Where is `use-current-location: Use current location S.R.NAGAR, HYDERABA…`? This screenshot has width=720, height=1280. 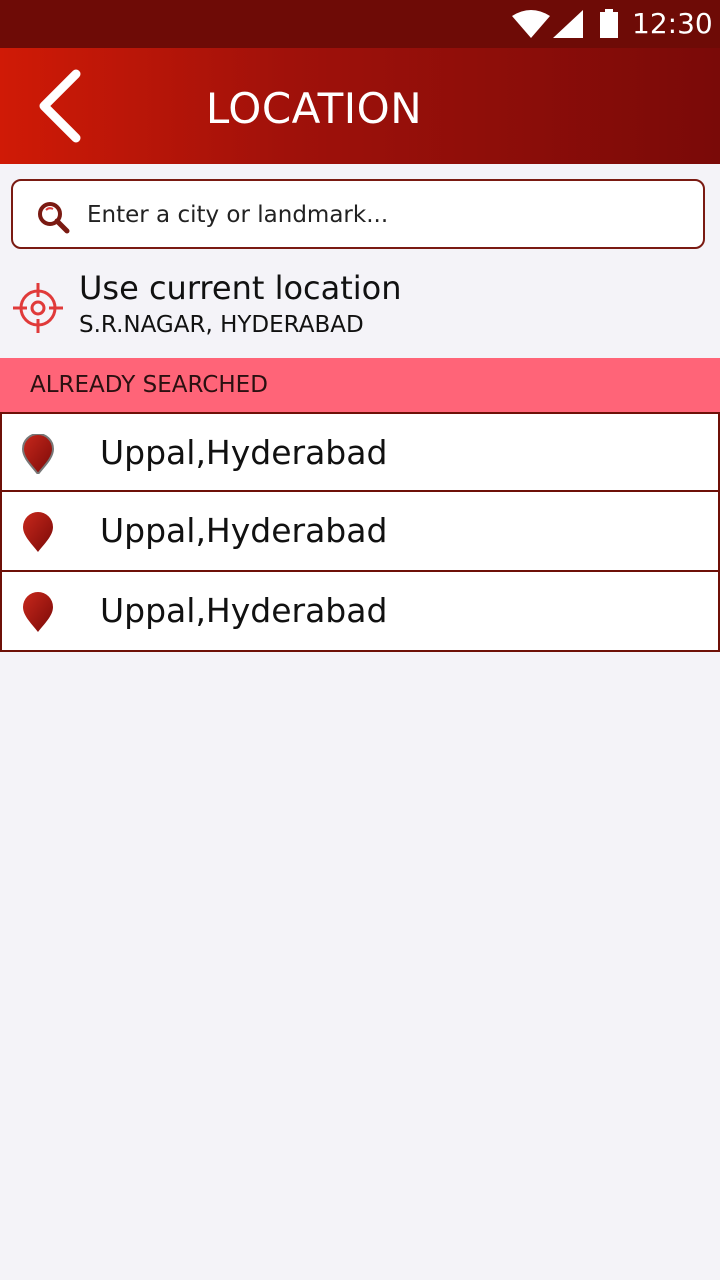
use-current-location: Use current location S.R.NAGAR, HYDERABA… is located at coordinates (360, 305).